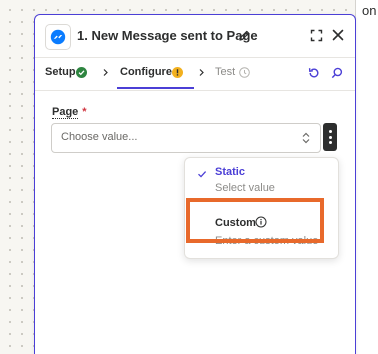  Describe the element at coordinates (337, 73) in the screenshot. I see `search-icon` at that location.